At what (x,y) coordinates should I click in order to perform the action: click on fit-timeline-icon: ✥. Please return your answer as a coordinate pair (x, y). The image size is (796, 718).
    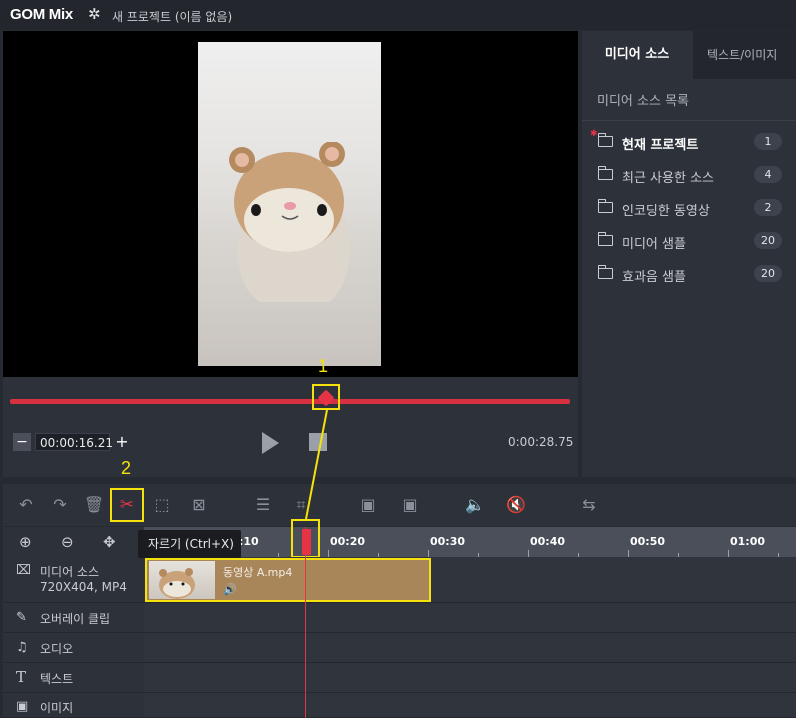
    Looking at the image, I should click on (109, 542).